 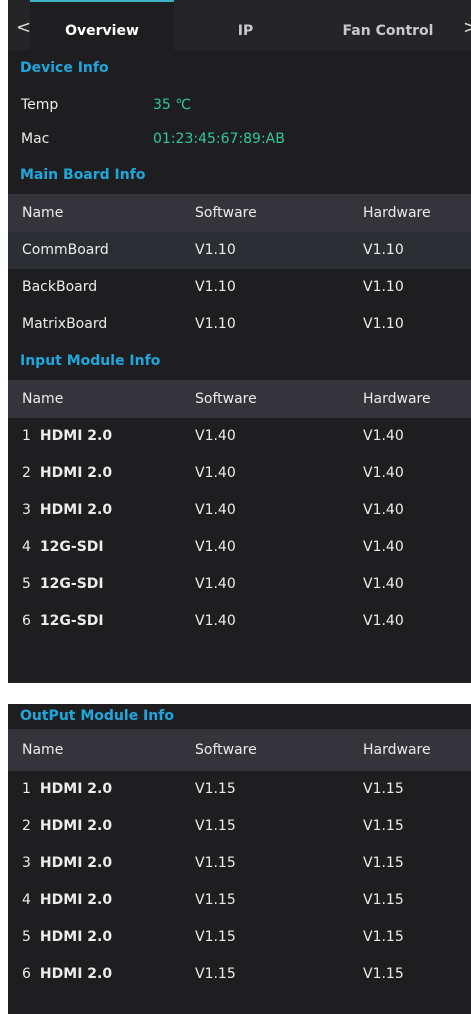 I want to click on table-row: 4 12G-SDI V1.40 V1.40, so click(x=239, y=547).